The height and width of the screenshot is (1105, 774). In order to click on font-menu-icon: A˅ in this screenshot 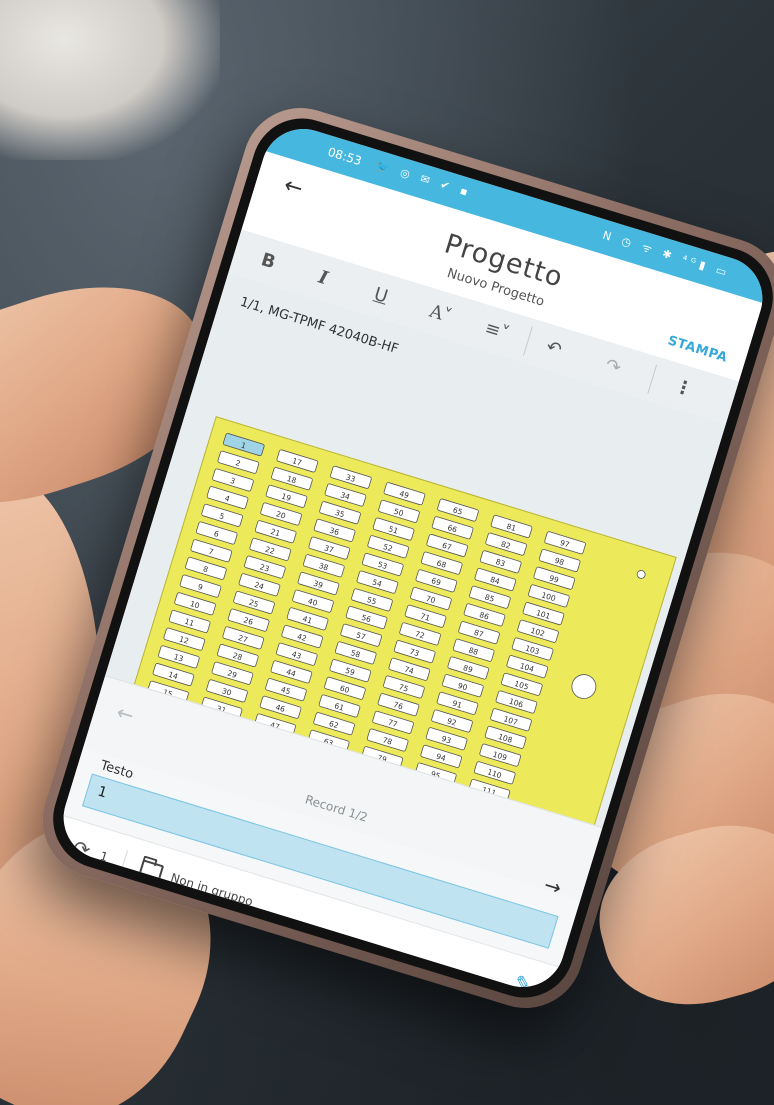, I will do `click(440, 314)`.